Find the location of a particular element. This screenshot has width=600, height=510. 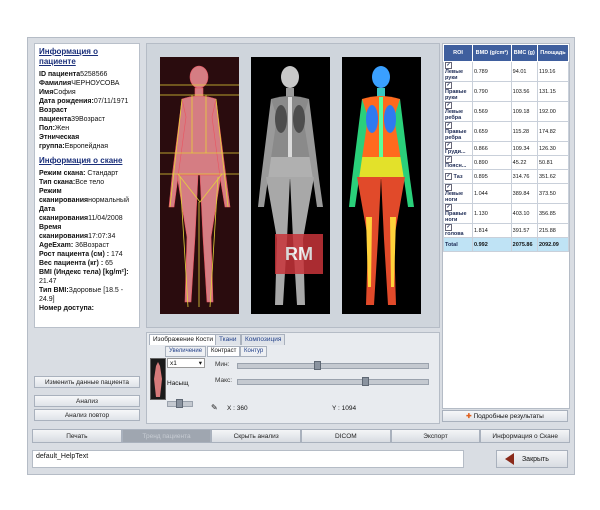

tab-composition: Композиция is located at coordinates (263, 339).